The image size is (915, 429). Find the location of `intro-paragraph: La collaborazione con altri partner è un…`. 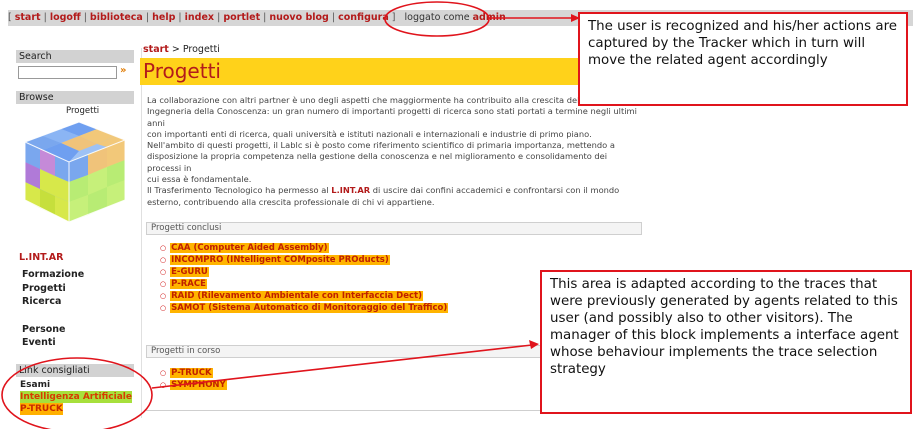

intro-paragraph: La collaborazione con altri partner è un… is located at coordinates (394, 151).